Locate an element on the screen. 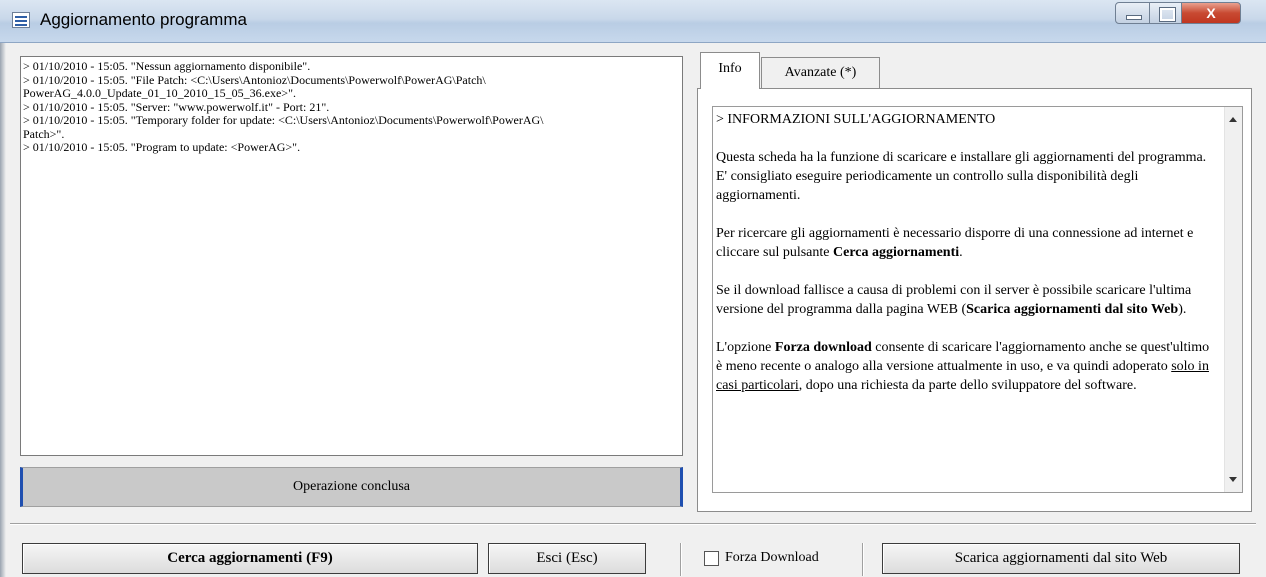  info-bold-run: Scarica aggiornamenti dal sito Web is located at coordinates (1072, 309).